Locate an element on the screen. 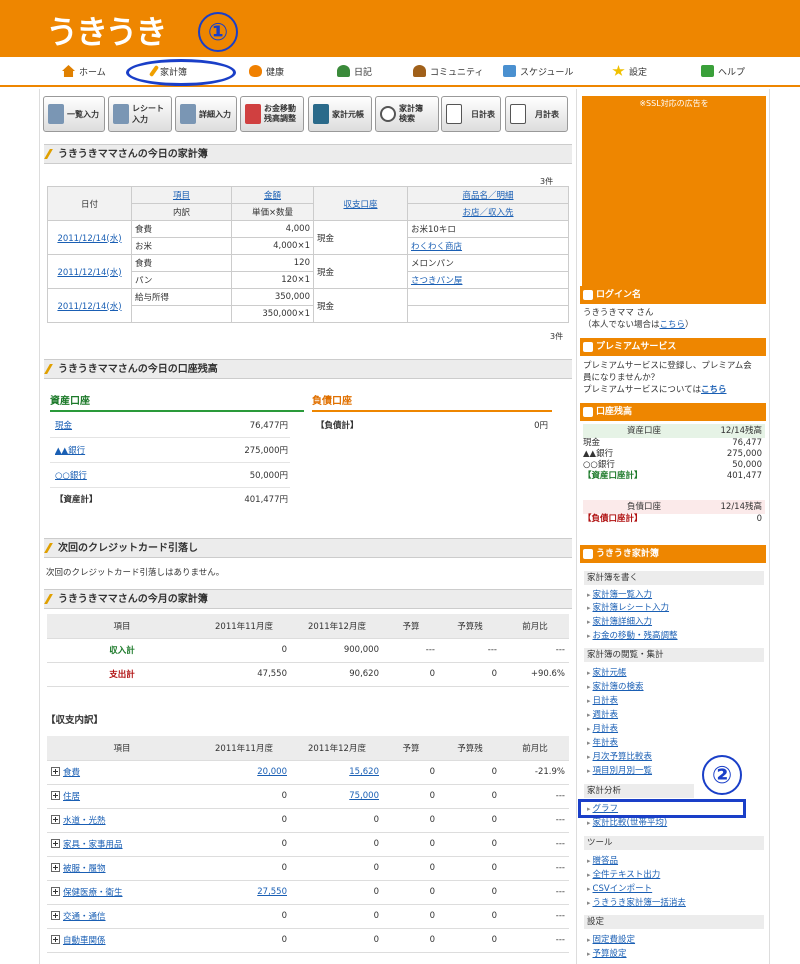 This screenshot has width=800, height=964. row-detail is located at coordinates (181, 314).